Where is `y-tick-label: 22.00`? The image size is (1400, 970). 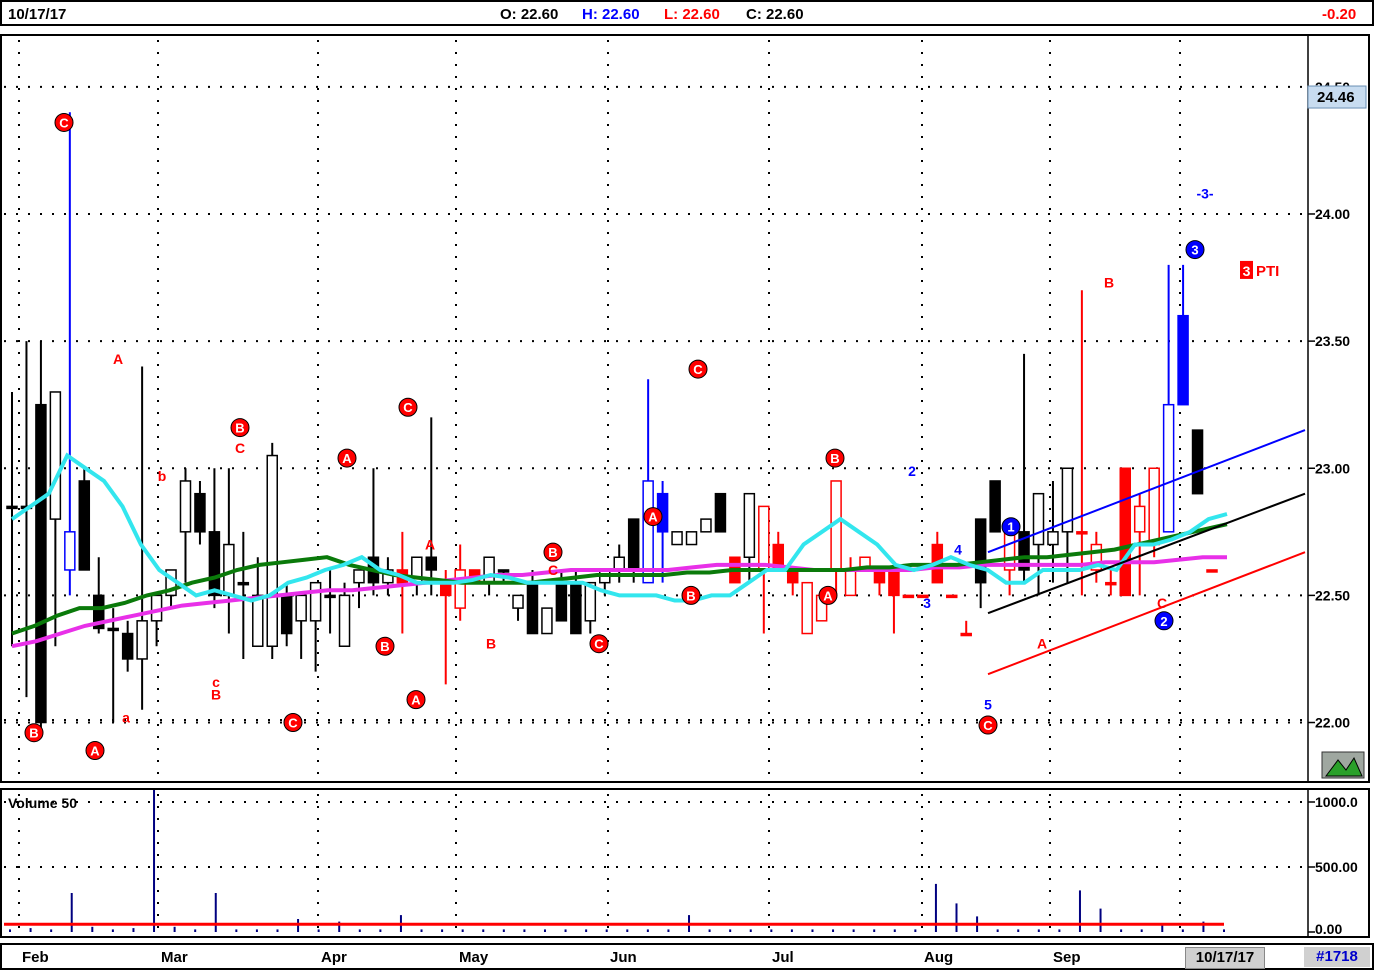
y-tick-label: 22.00 is located at coordinates (1332, 723).